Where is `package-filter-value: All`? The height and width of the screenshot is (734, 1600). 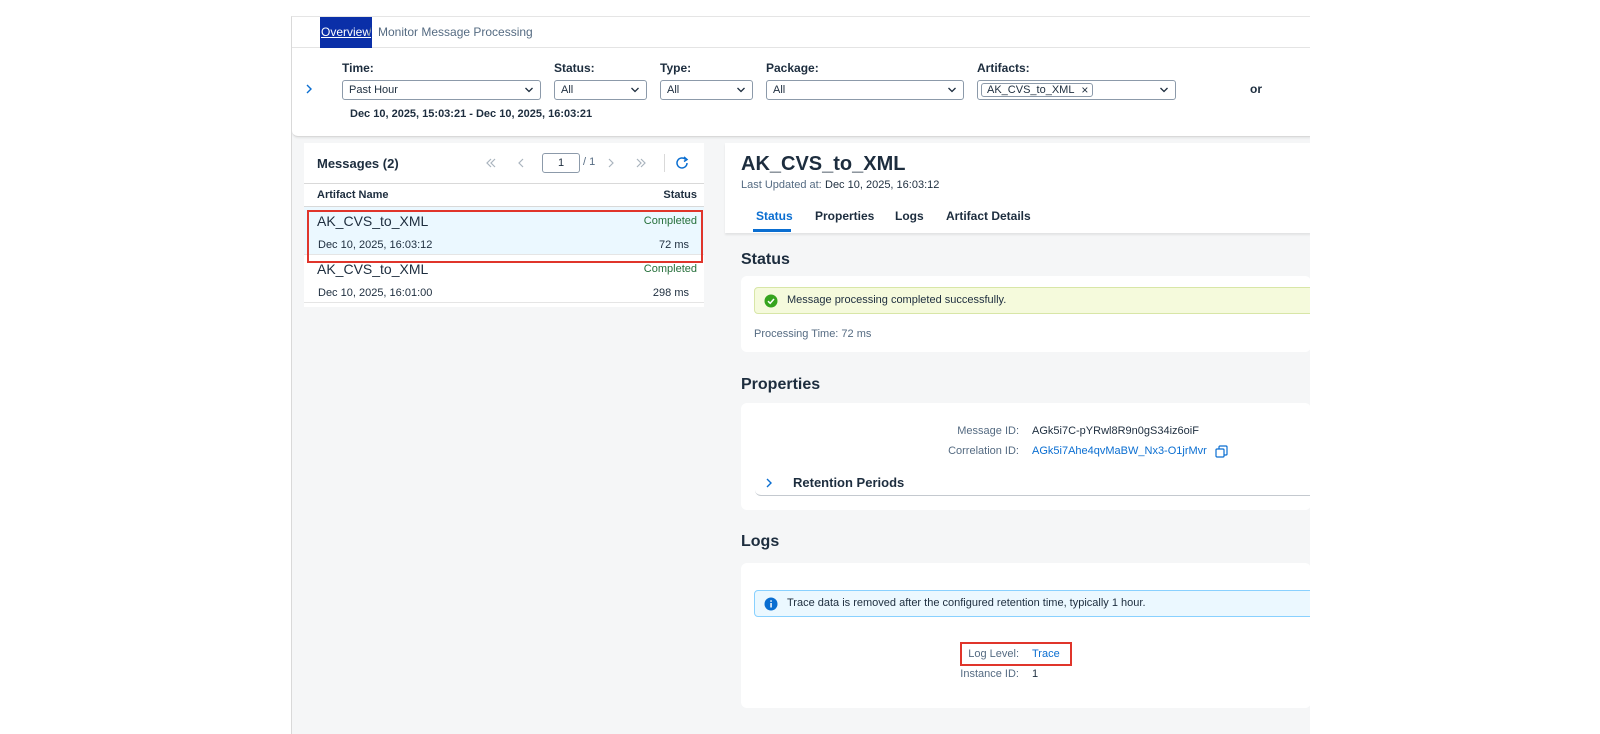
package-filter-value: All is located at coordinates (779, 90).